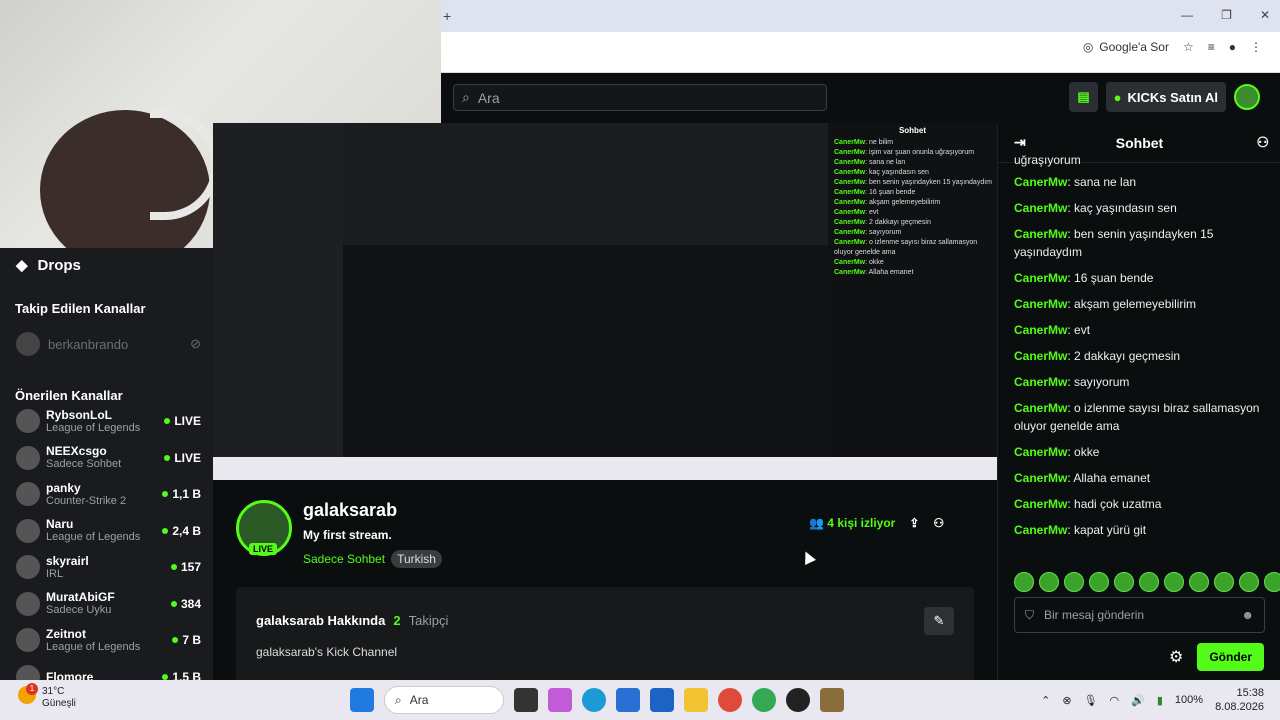 Image resolution: width=1280 pixels, height=720 pixels. Describe the element at coordinates (938, 523) in the screenshot. I see `follow-user-icon: ⚇` at that location.